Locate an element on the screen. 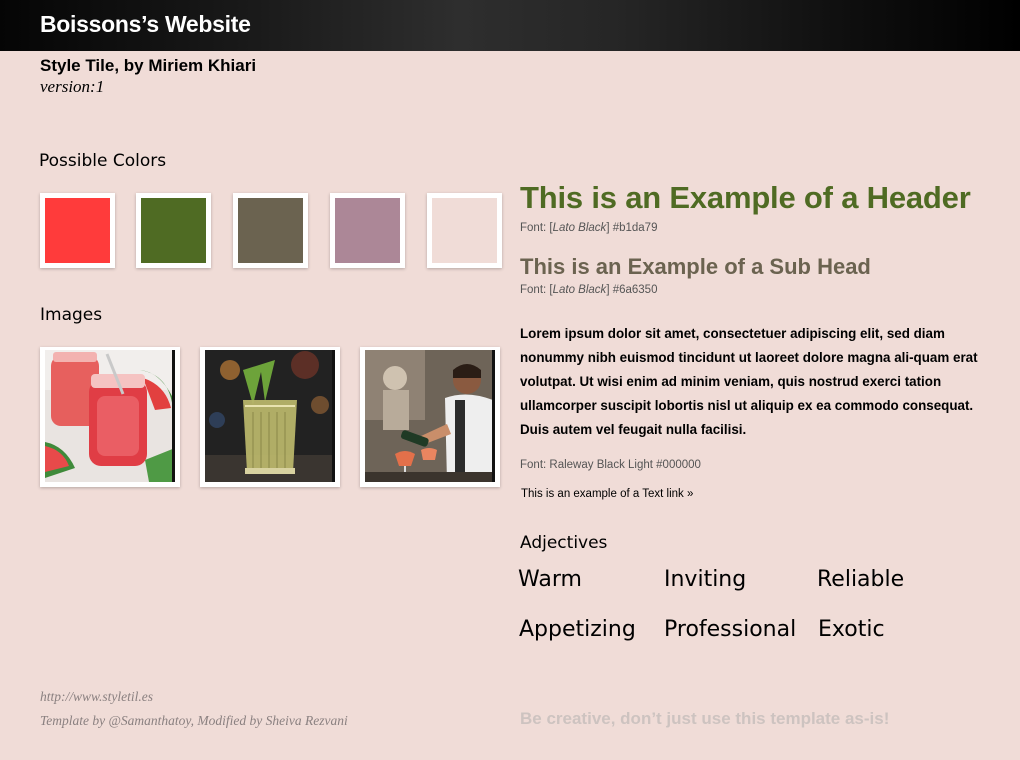  example-subhead: This is an Example of a Sub Head is located at coordinates (695, 266).